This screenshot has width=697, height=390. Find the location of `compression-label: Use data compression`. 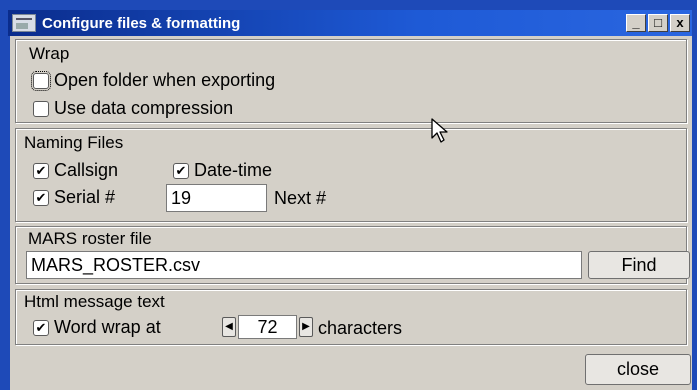

compression-label: Use data compression is located at coordinates (144, 108).